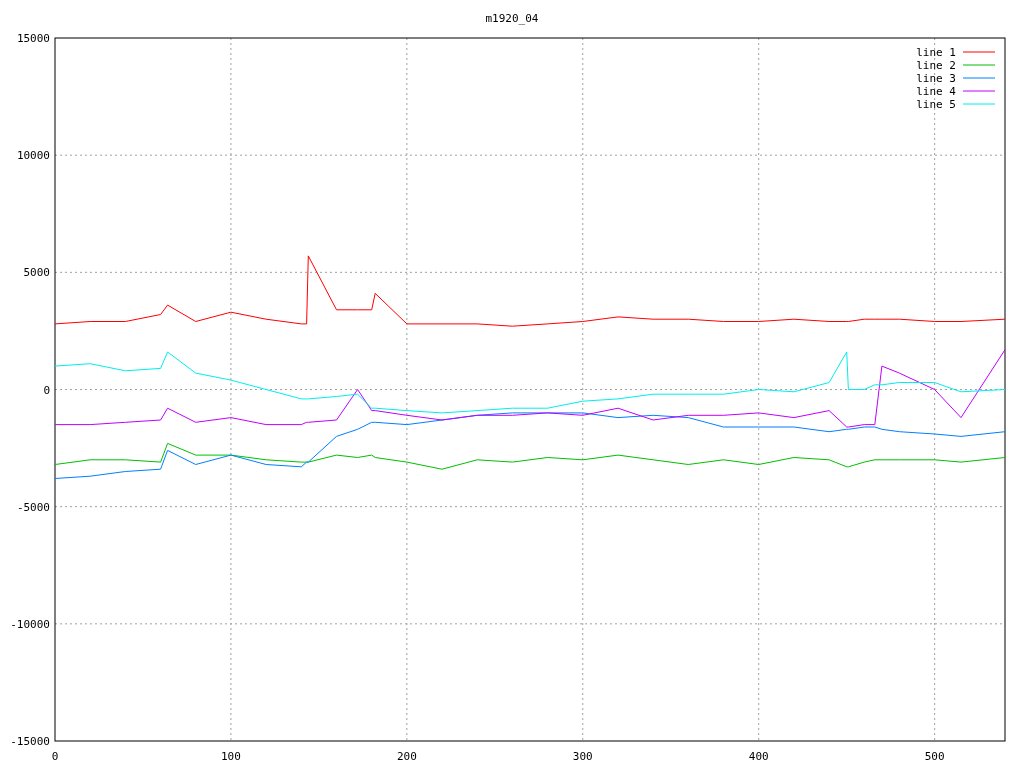 This screenshot has height=768, width=1024. What do you see at coordinates (46, 390) in the screenshot?
I see `y-tick-label: 0` at bounding box center [46, 390].